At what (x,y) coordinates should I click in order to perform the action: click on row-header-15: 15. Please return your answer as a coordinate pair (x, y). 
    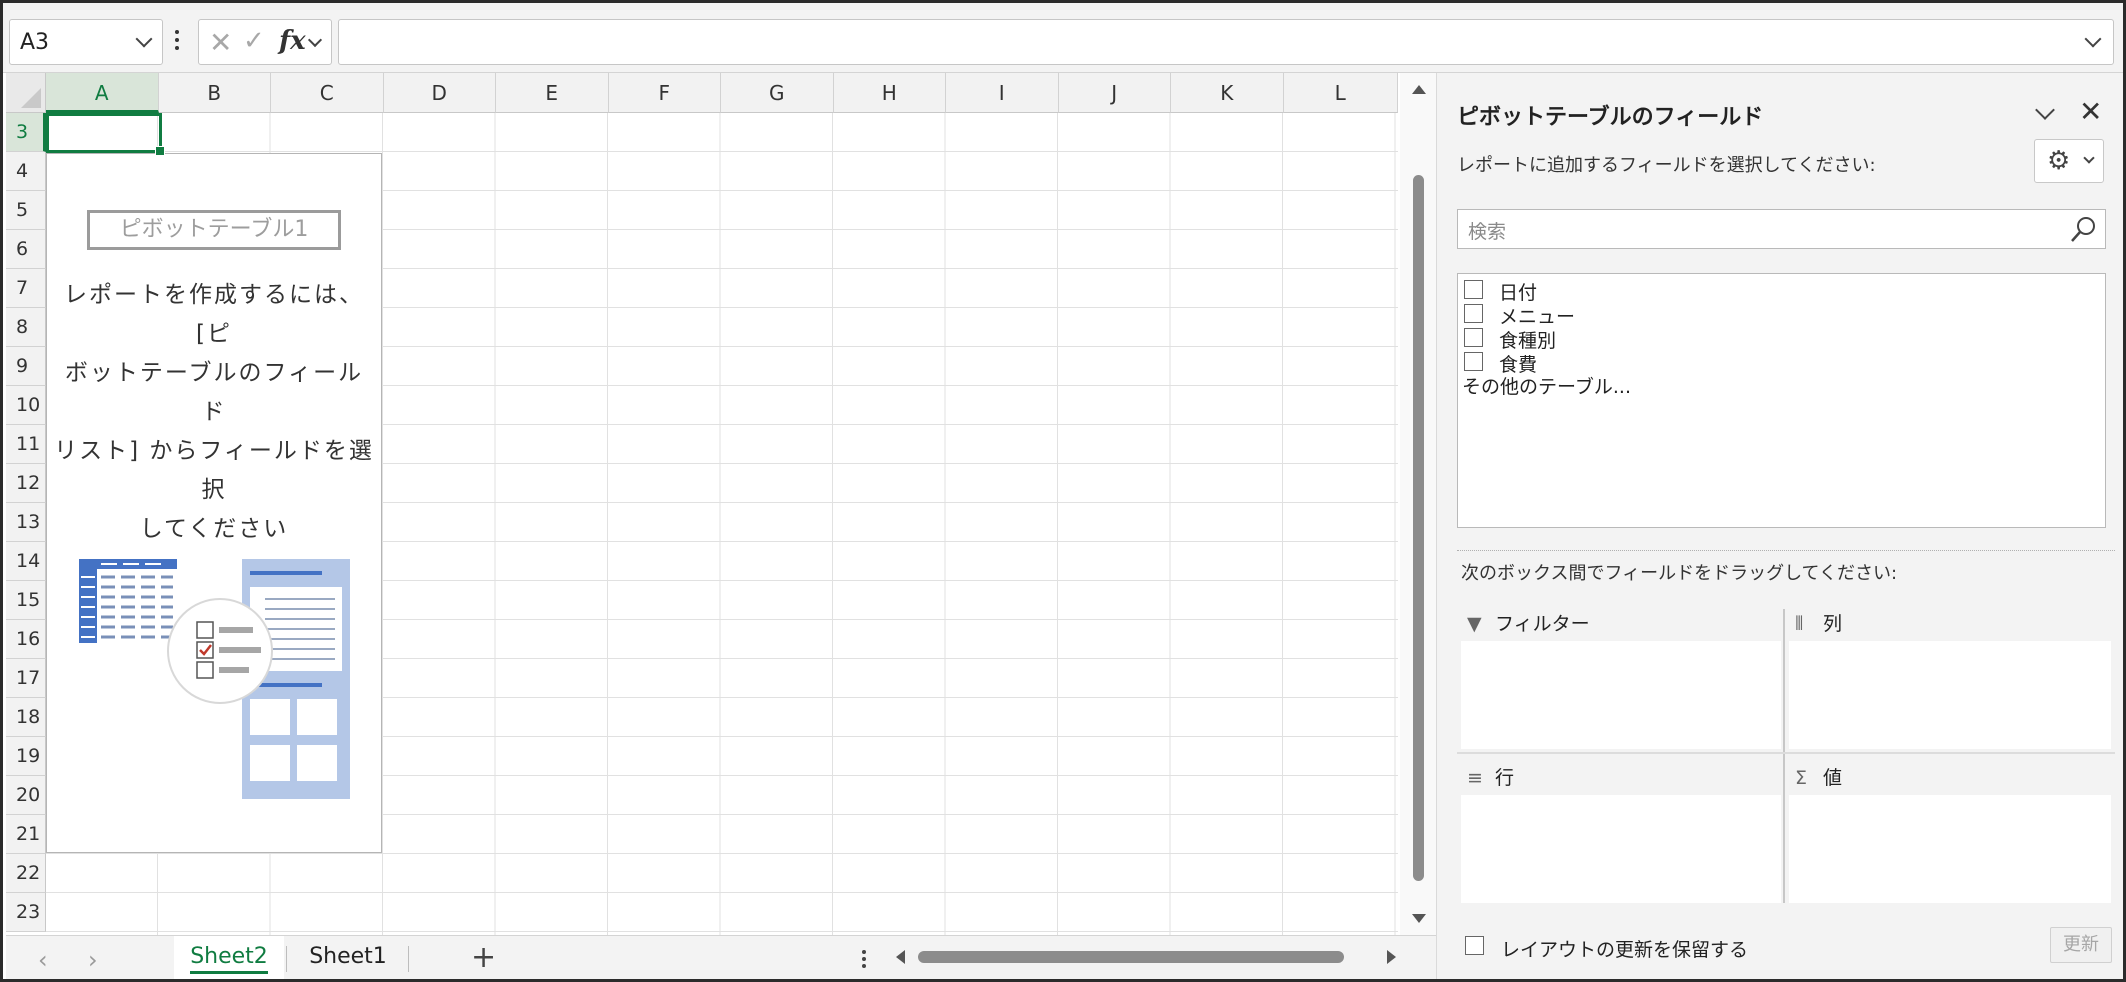
    Looking at the image, I should click on (26, 600).